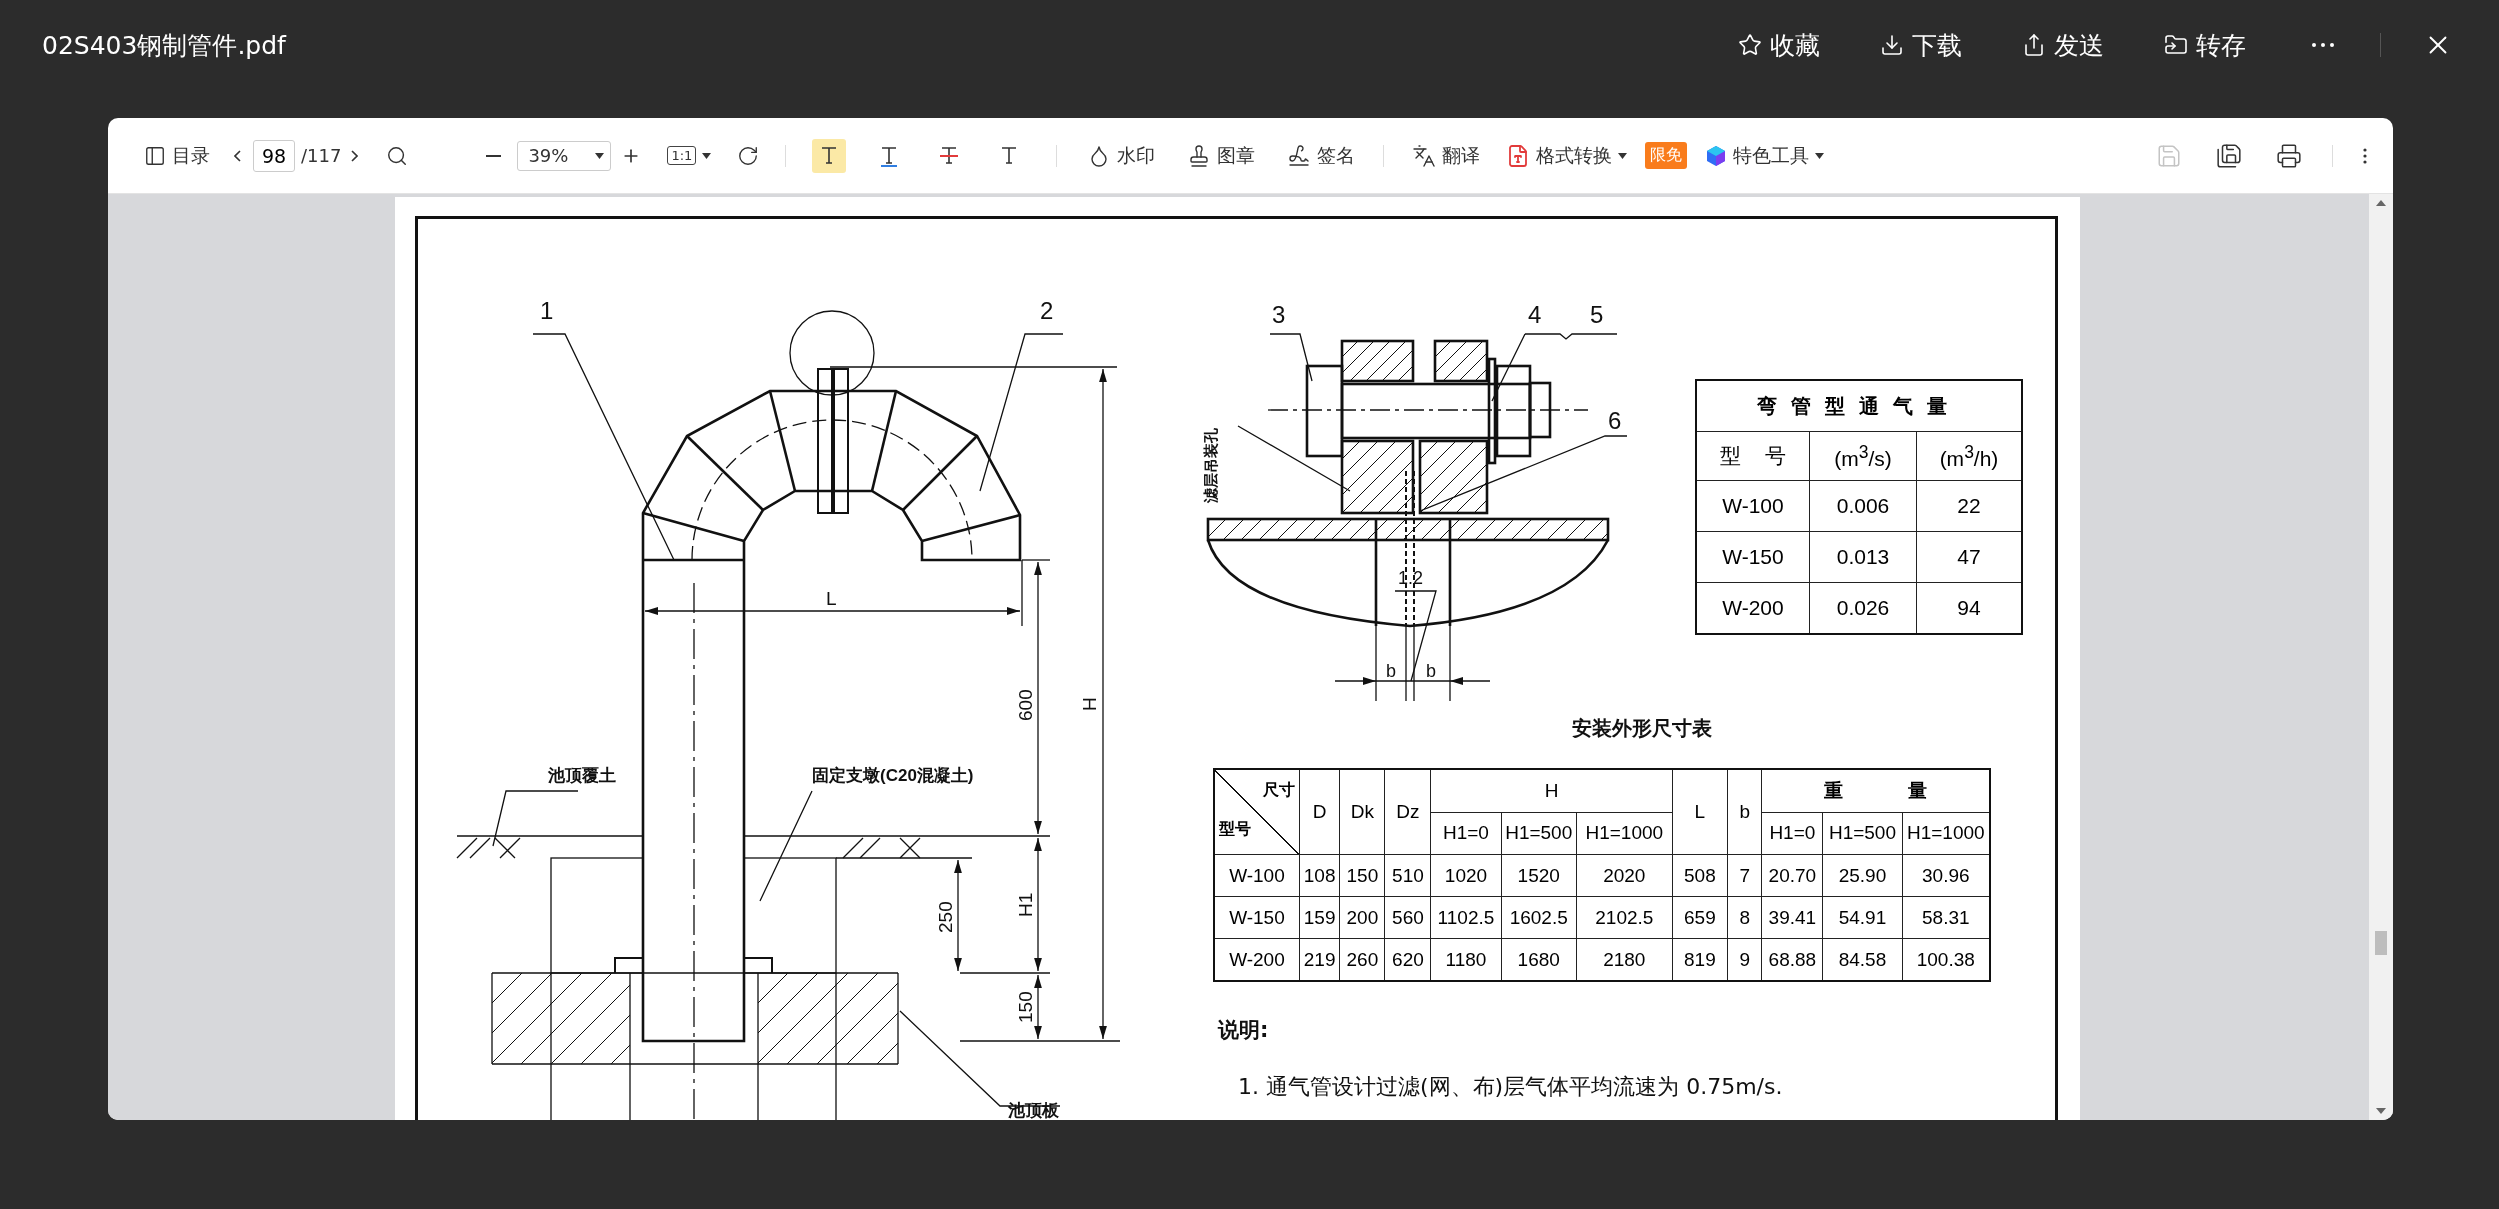 Image resolution: width=2499 pixels, height=1209 pixels. I want to click on table-cell: 508, so click(1700, 875).